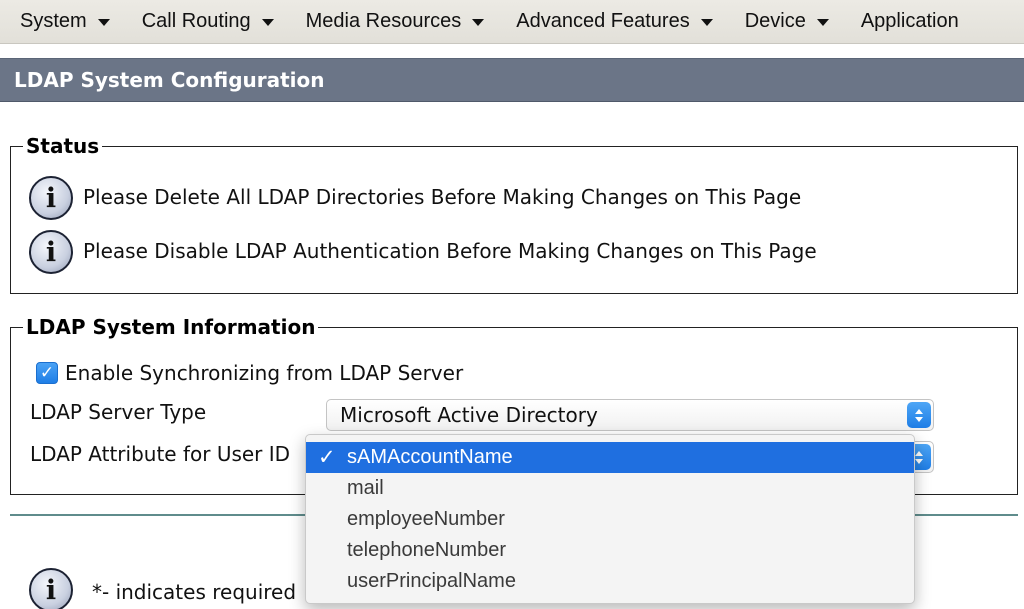 The image size is (1024, 609). I want to click on menu-system: System, so click(61, 21).